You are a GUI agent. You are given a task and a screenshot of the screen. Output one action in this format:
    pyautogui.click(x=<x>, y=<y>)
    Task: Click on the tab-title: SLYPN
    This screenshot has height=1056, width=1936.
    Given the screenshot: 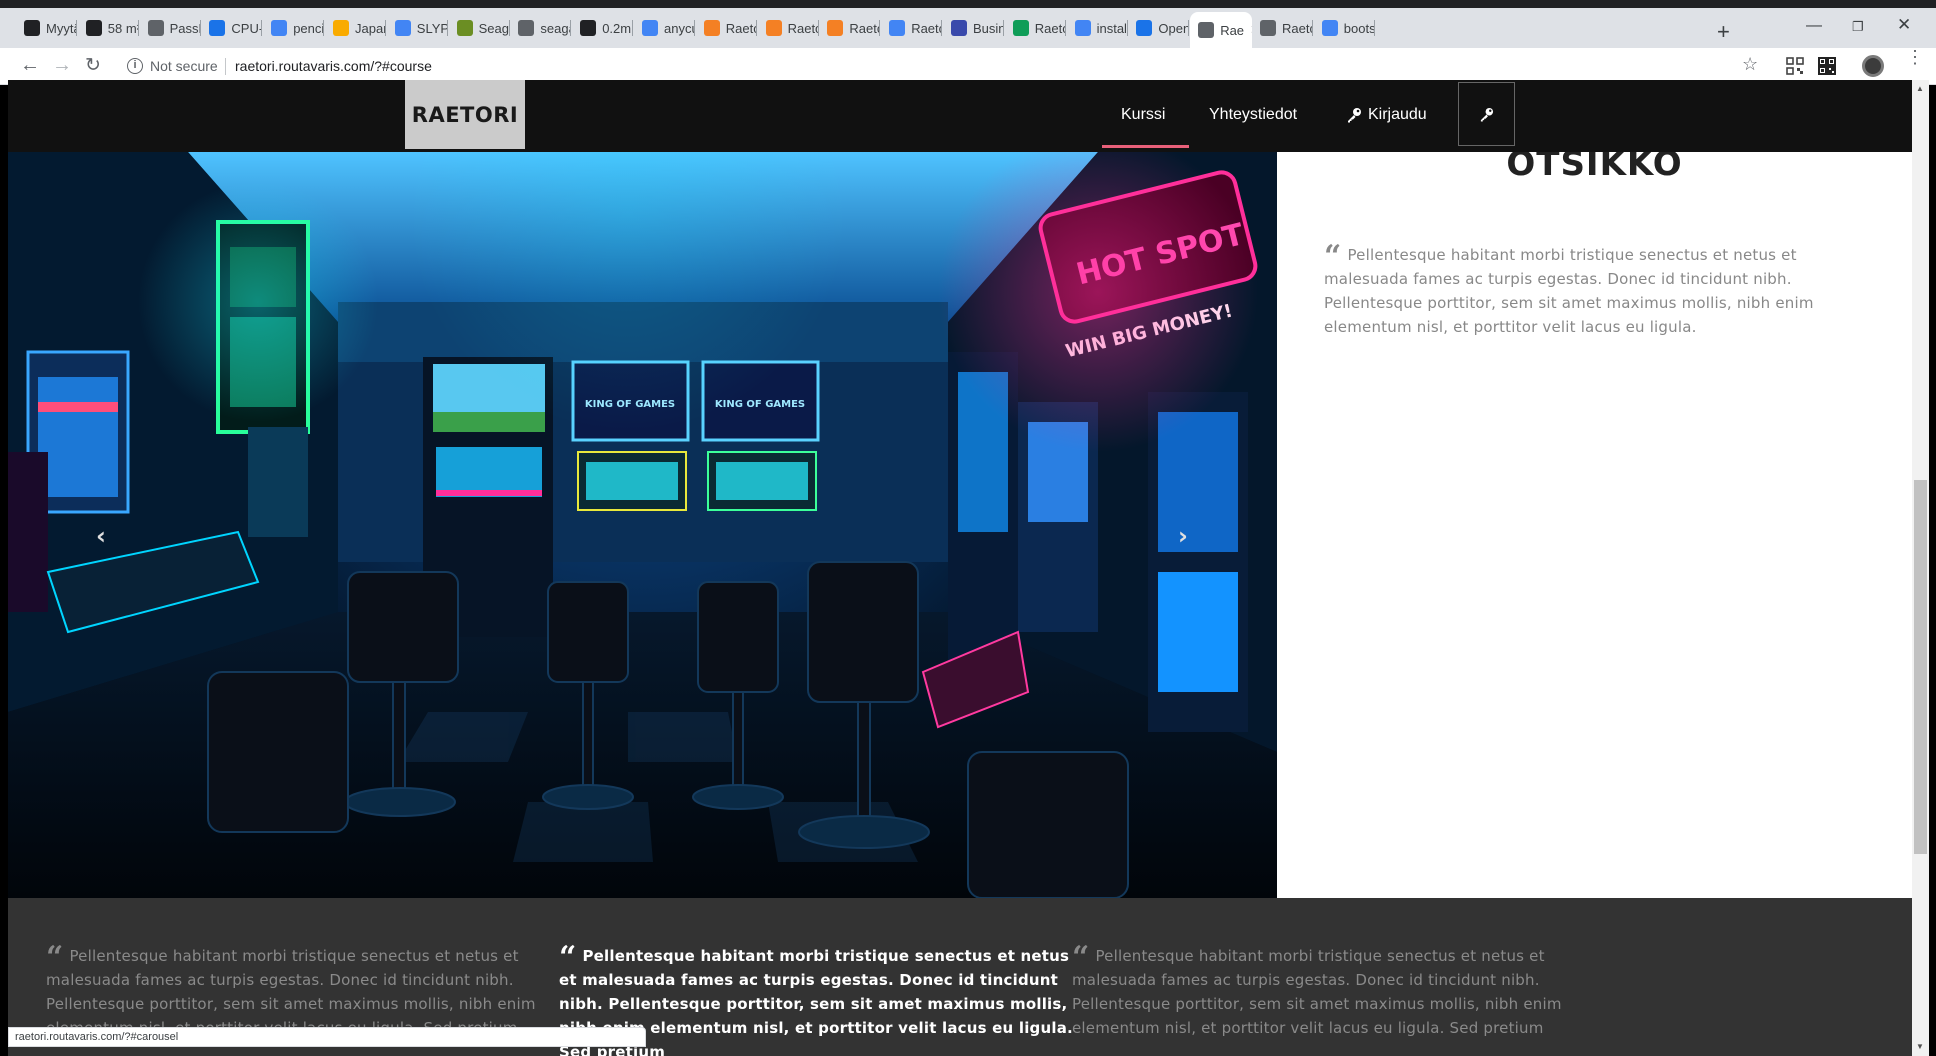 What is the action you would take?
    pyautogui.click(x=432, y=28)
    